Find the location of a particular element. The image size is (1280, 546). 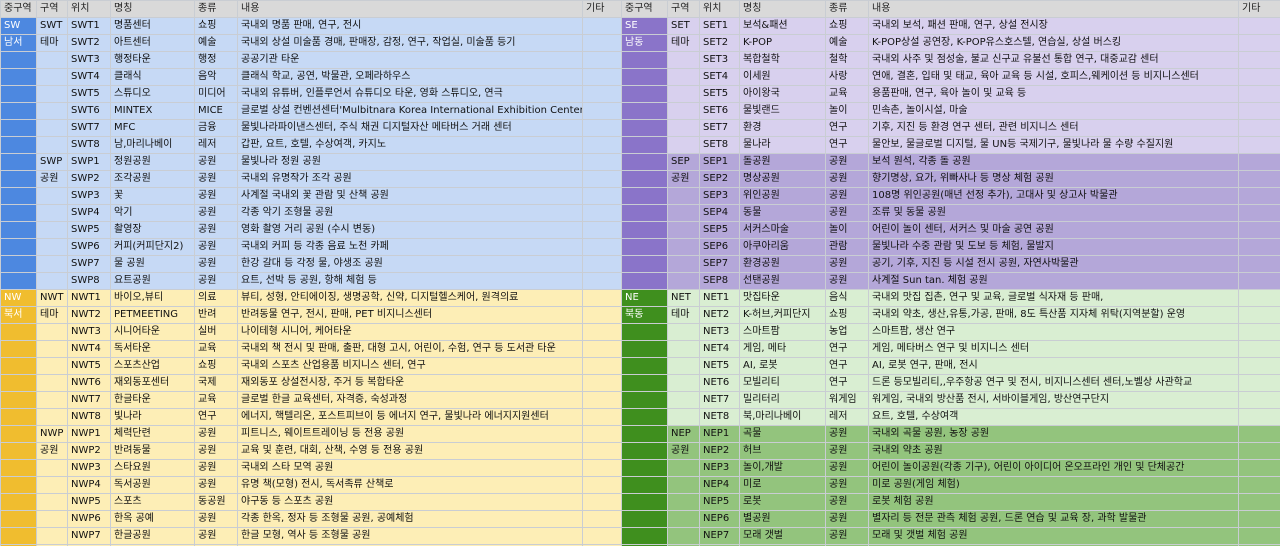

sheet-cell: 교육 및 훈련, 대회, 산책, 수영 등 전용 공원 is located at coordinates (410, 451).